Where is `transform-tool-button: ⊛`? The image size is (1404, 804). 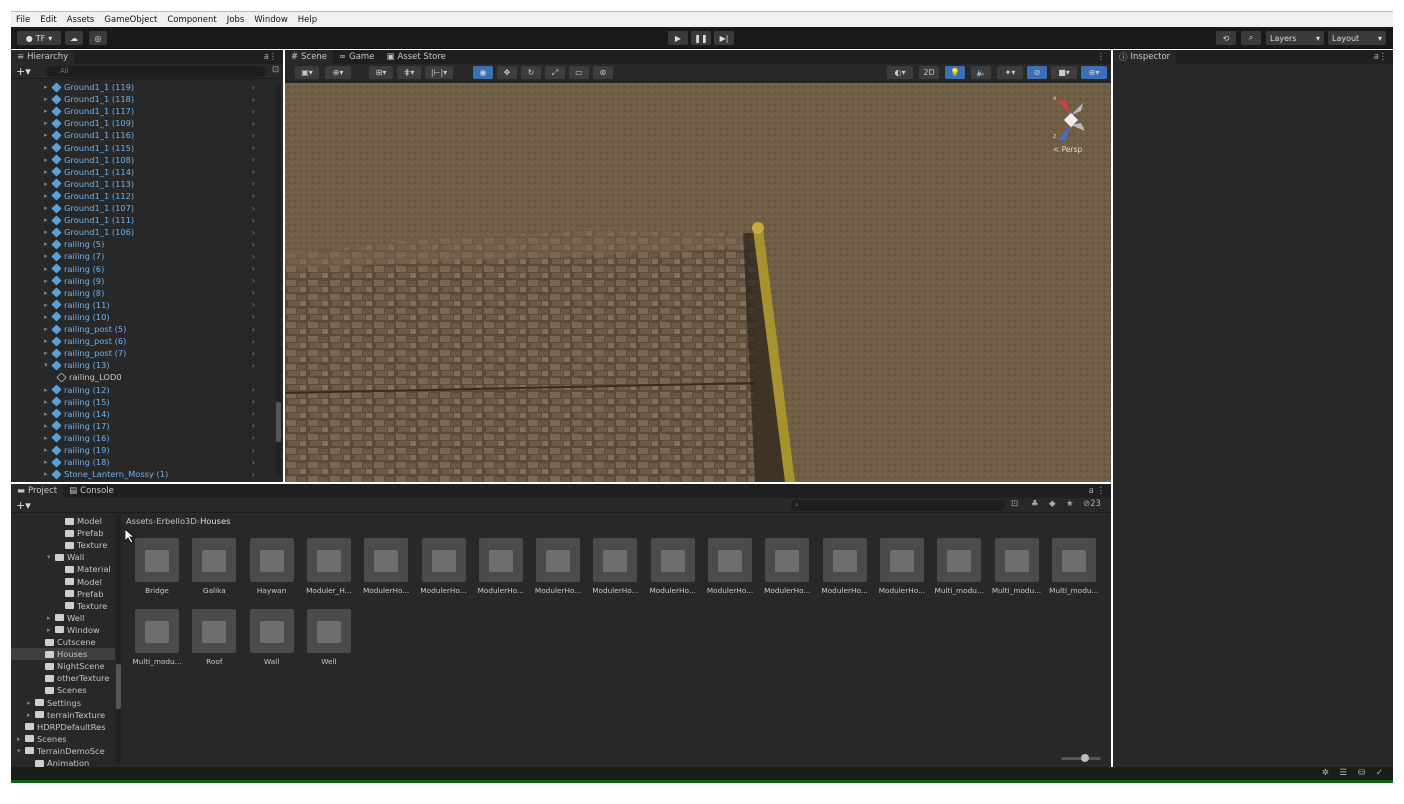
transform-tool-button: ⊛ is located at coordinates (603, 72).